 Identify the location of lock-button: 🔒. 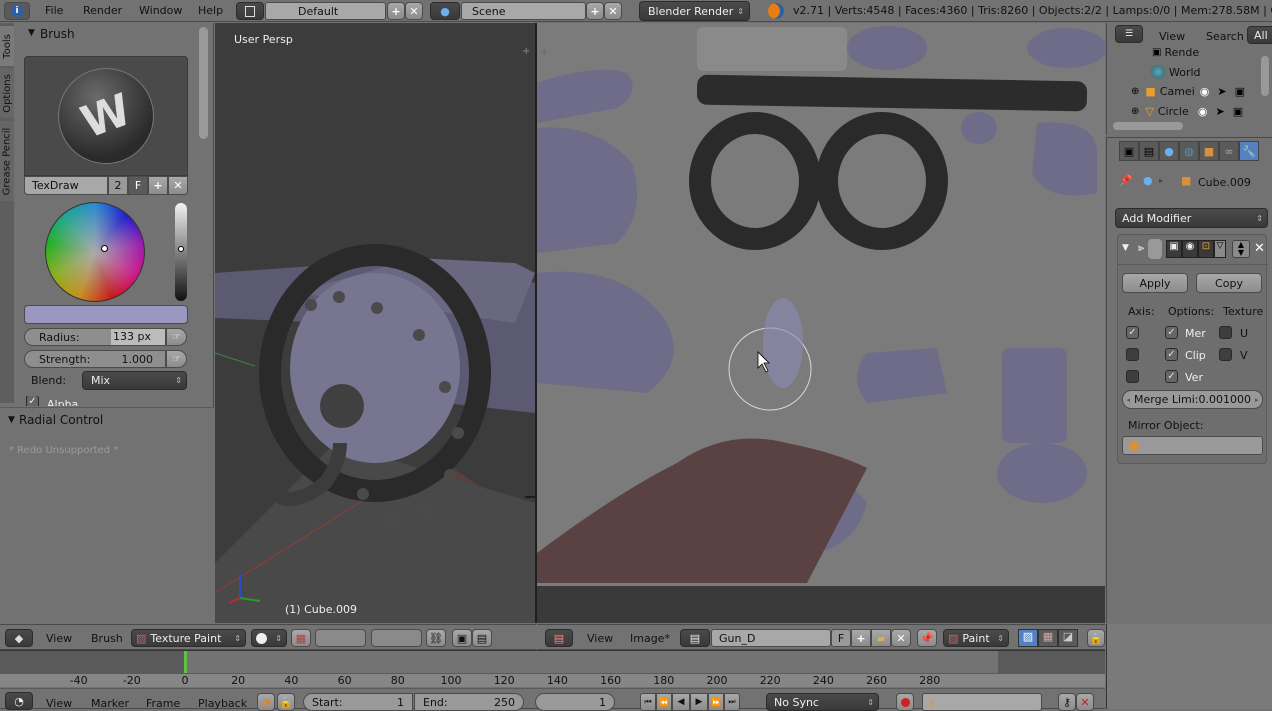
(1096, 638).